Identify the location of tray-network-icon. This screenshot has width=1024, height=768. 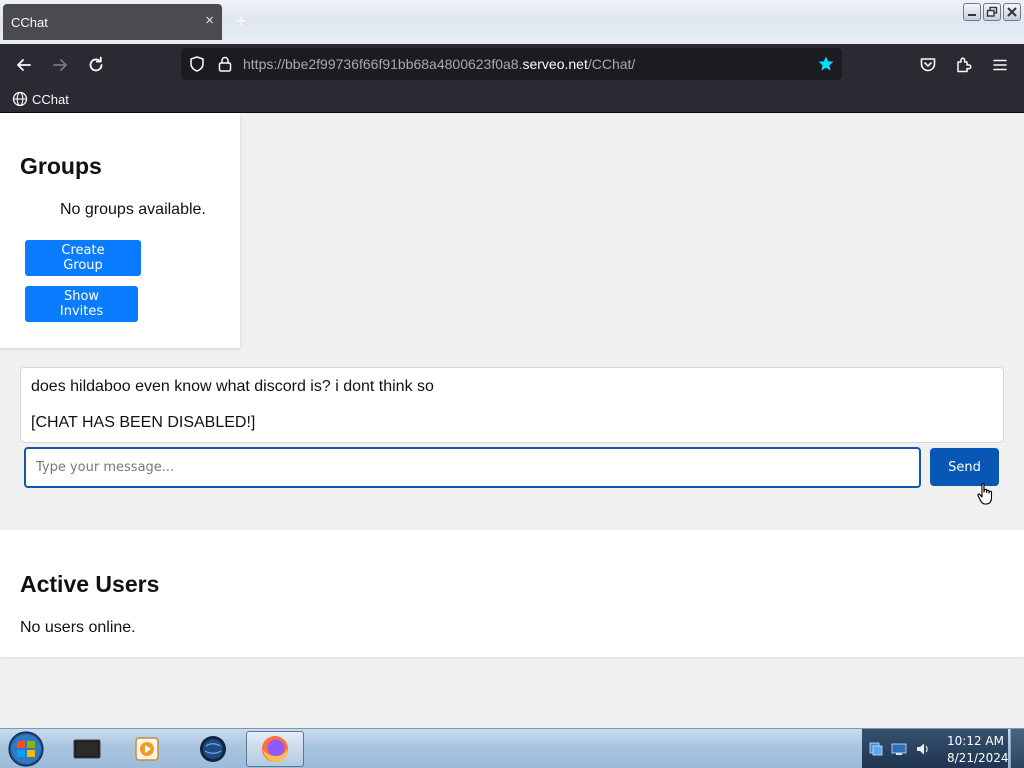
(876, 749).